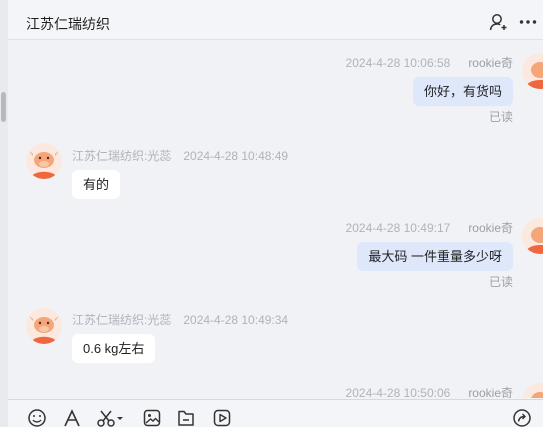 The image size is (543, 427). Describe the element at coordinates (152, 417) in the screenshot. I see `image-icon` at that location.